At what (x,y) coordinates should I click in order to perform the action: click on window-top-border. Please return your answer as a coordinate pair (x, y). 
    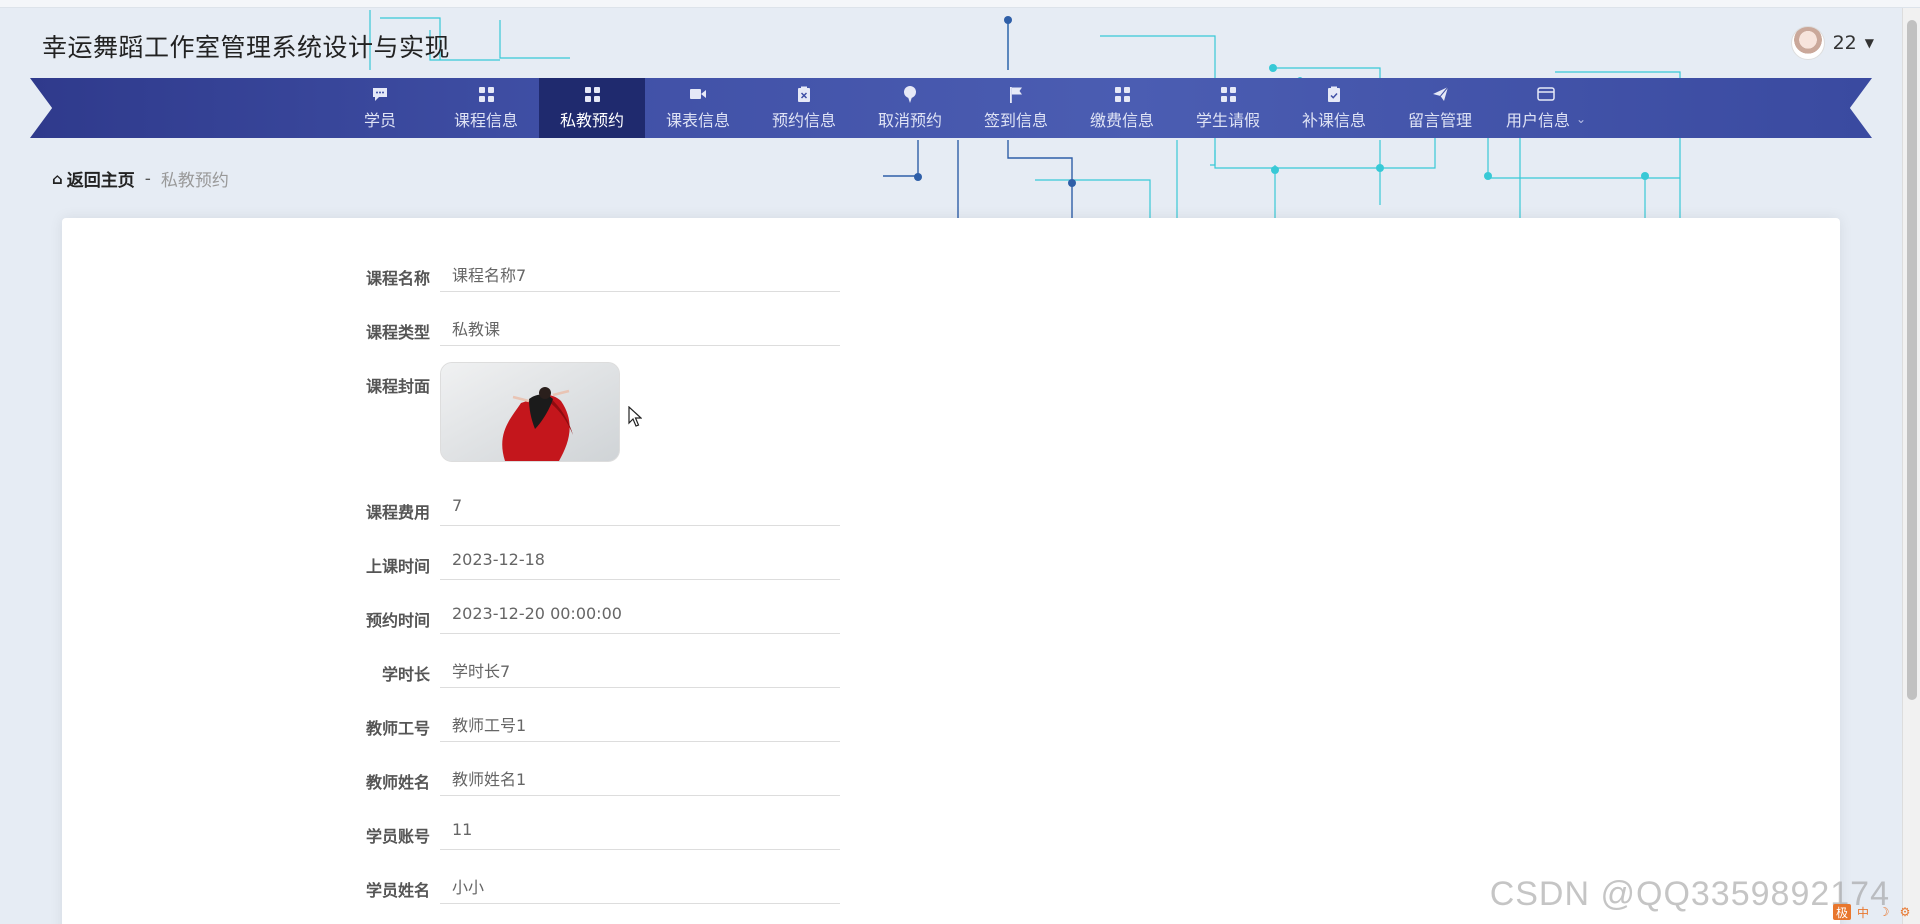
    Looking at the image, I should click on (960, 4).